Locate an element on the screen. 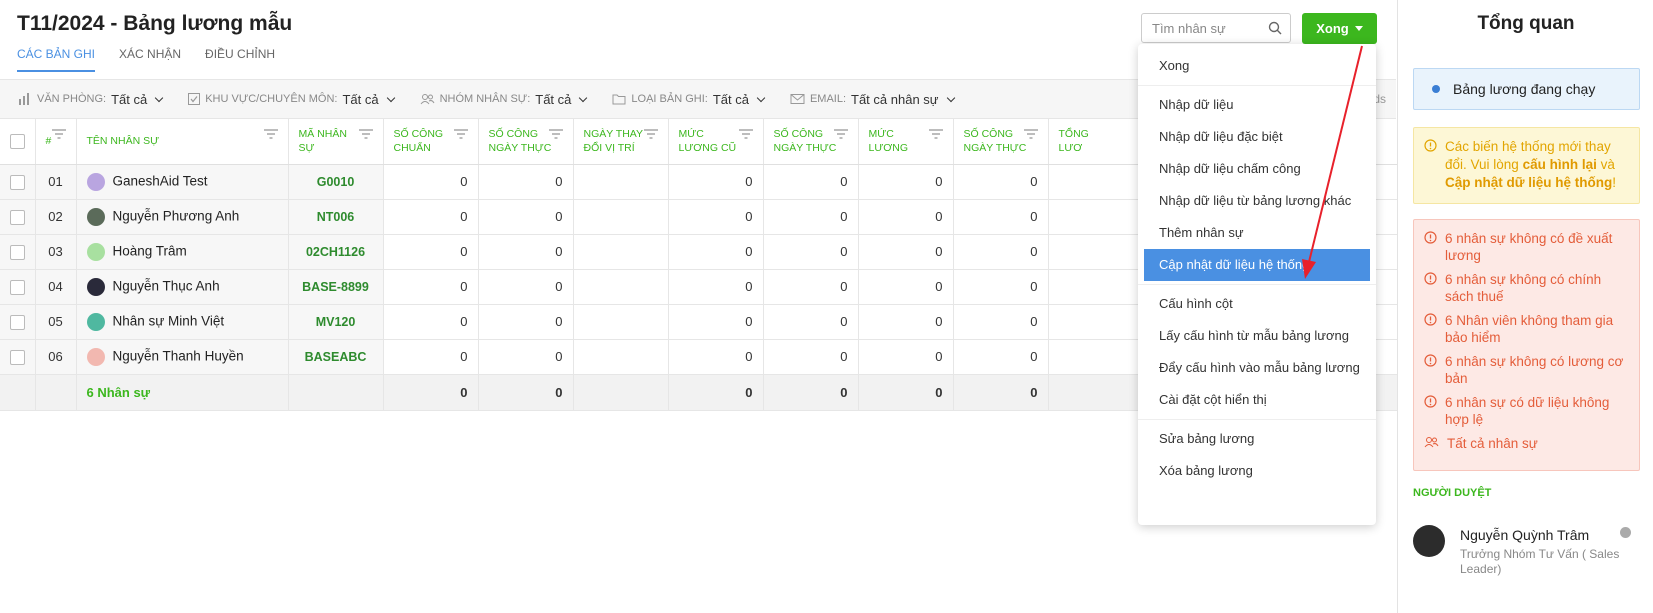 The width and height of the screenshot is (1653, 613). menu-item: Xóa bảng lương is located at coordinates (1257, 471).